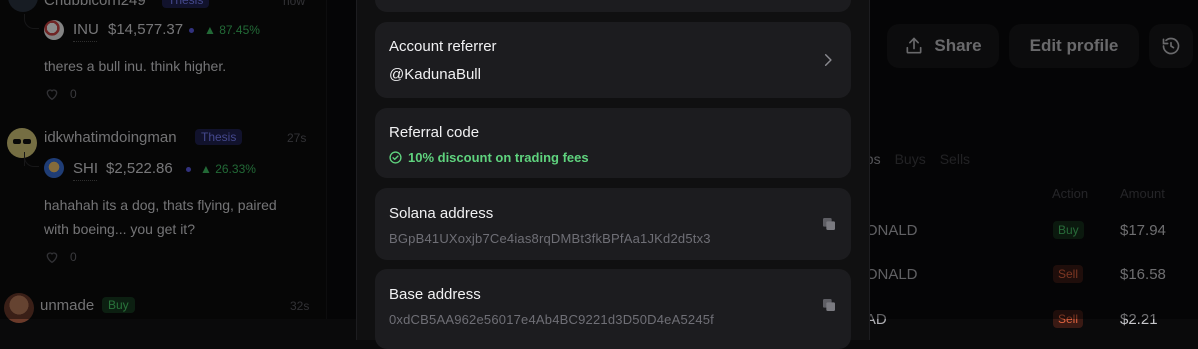  What do you see at coordinates (67, 305) in the screenshot?
I see `post-username: unmade` at bounding box center [67, 305].